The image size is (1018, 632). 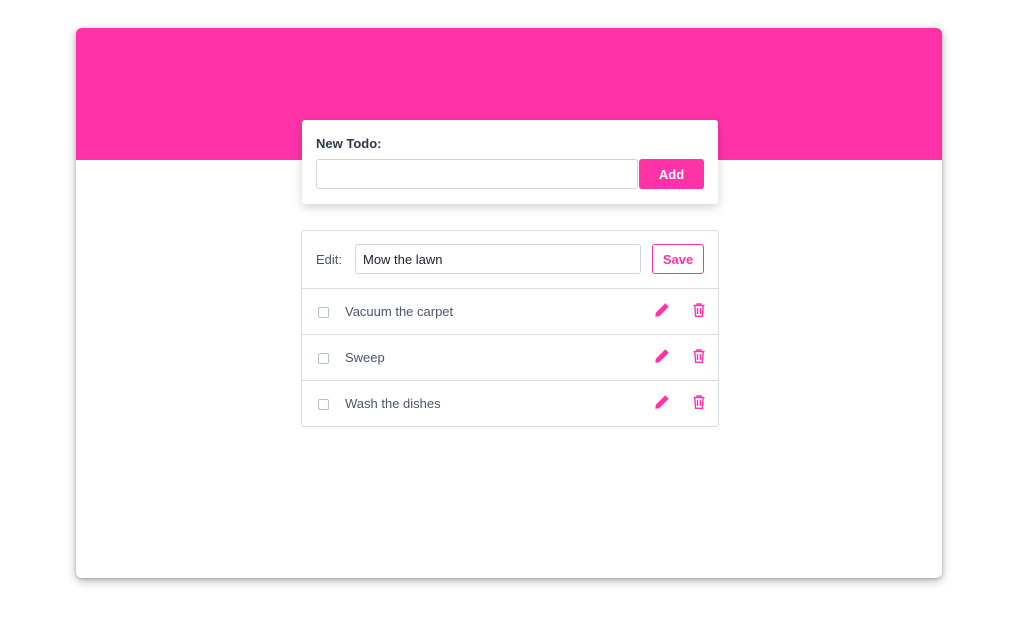 What do you see at coordinates (498, 259) in the screenshot?
I see `edit-input` at bounding box center [498, 259].